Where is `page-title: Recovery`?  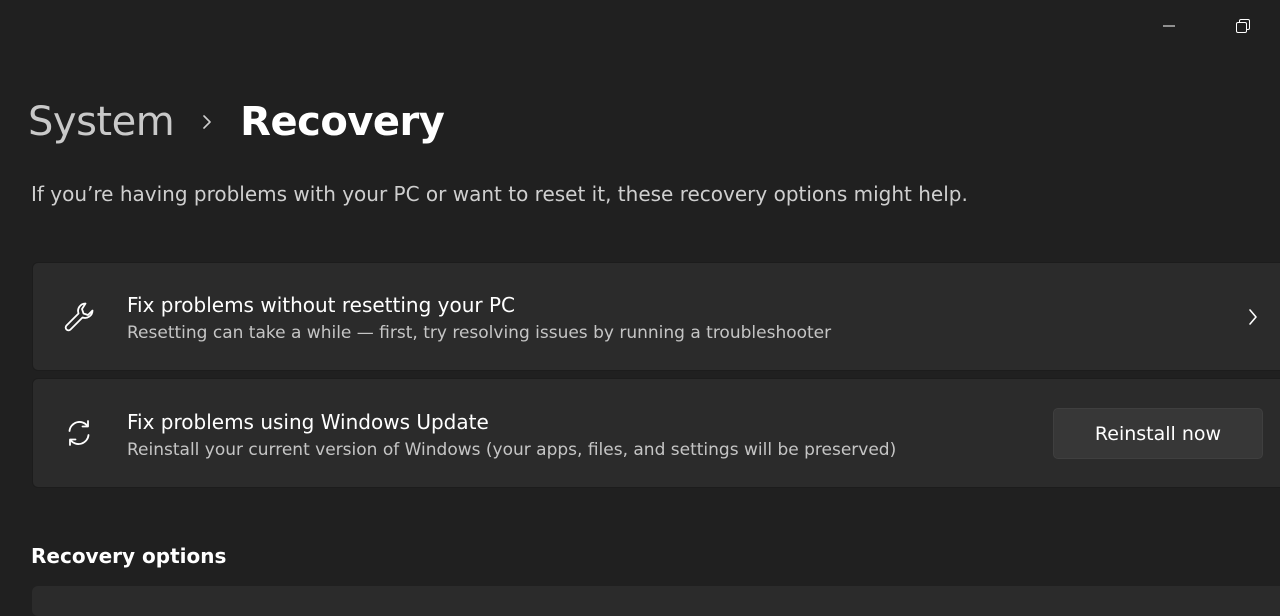 page-title: Recovery is located at coordinates (342, 122).